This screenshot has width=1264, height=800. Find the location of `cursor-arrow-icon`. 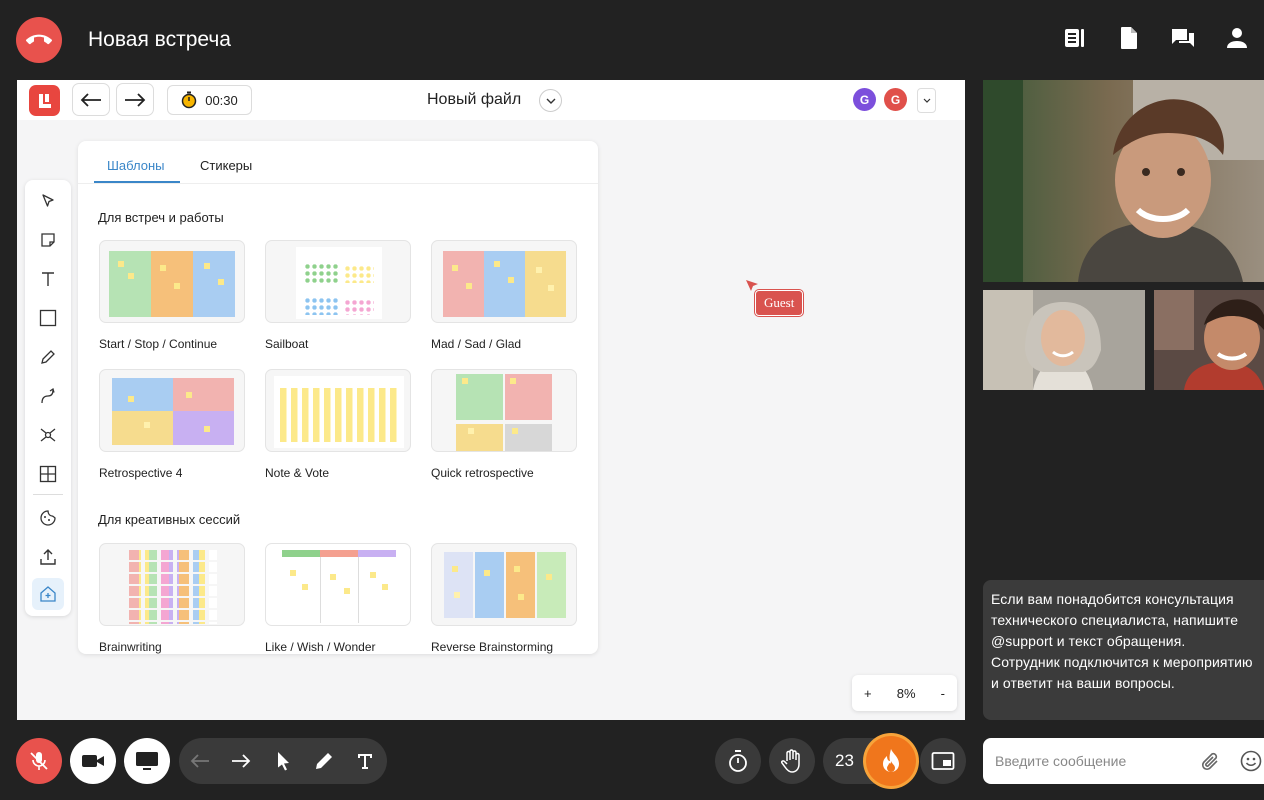

cursor-arrow-icon is located at coordinates (48, 200).